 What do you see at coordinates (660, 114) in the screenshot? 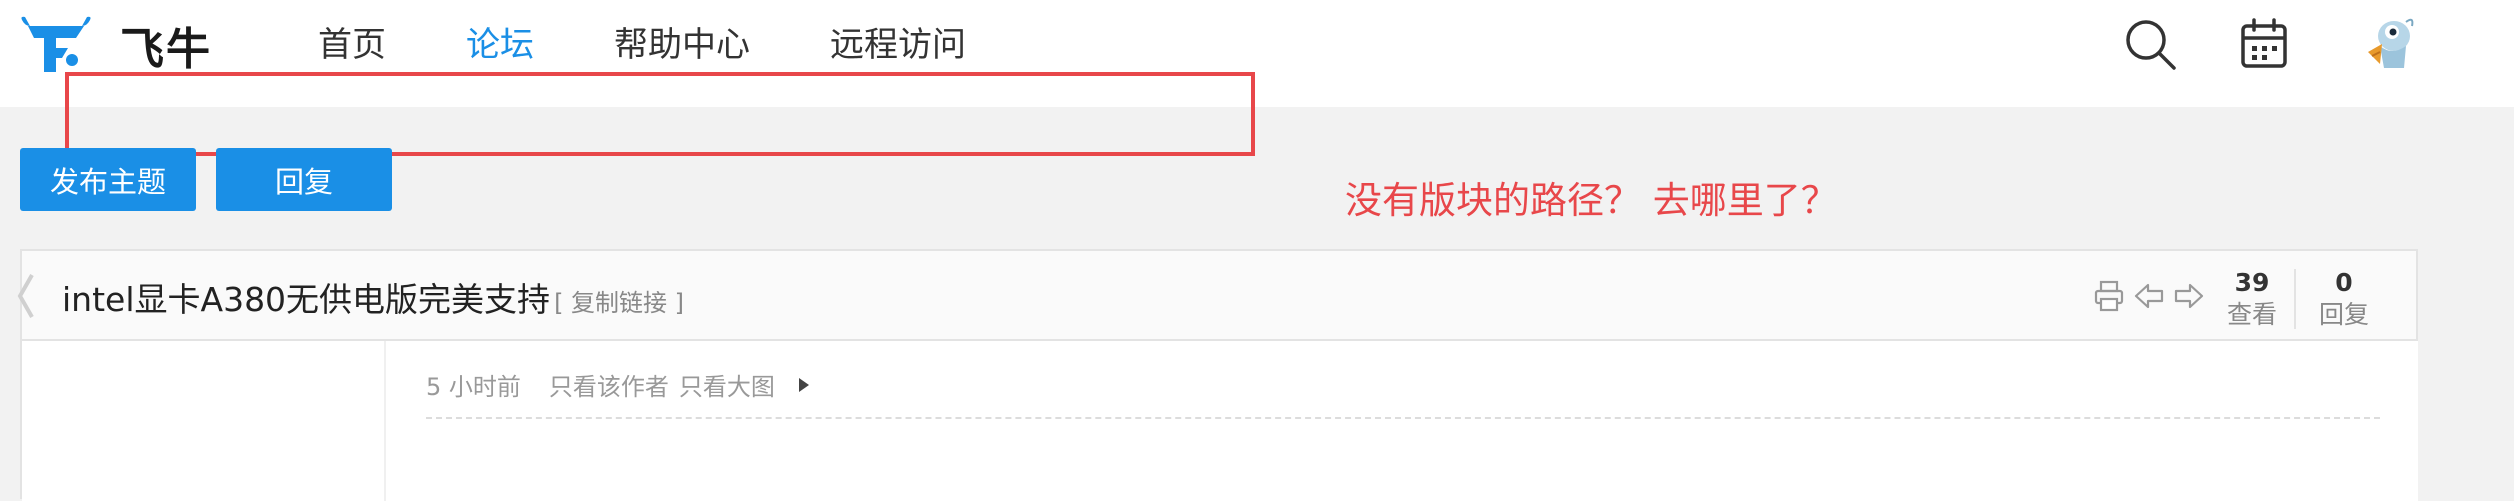
I see `annotation-highlight-box` at bounding box center [660, 114].